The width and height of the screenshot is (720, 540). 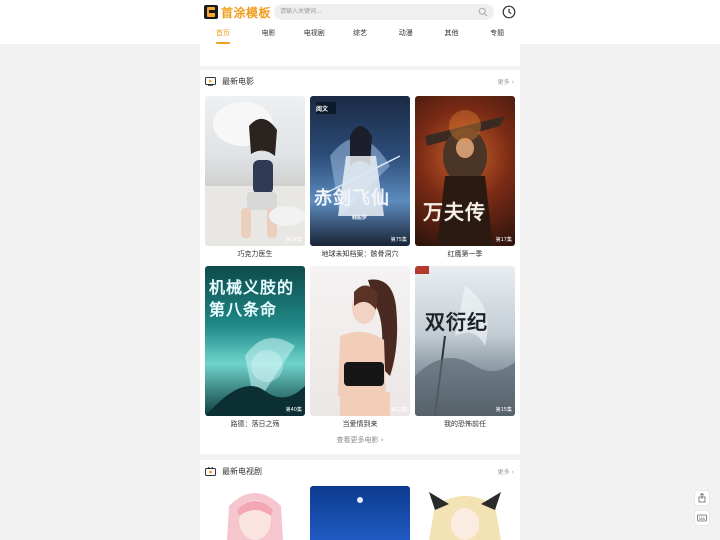 What do you see at coordinates (465, 424) in the screenshot?
I see `movie-title: 我的恐怖前任` at bounding box center [465, 424].